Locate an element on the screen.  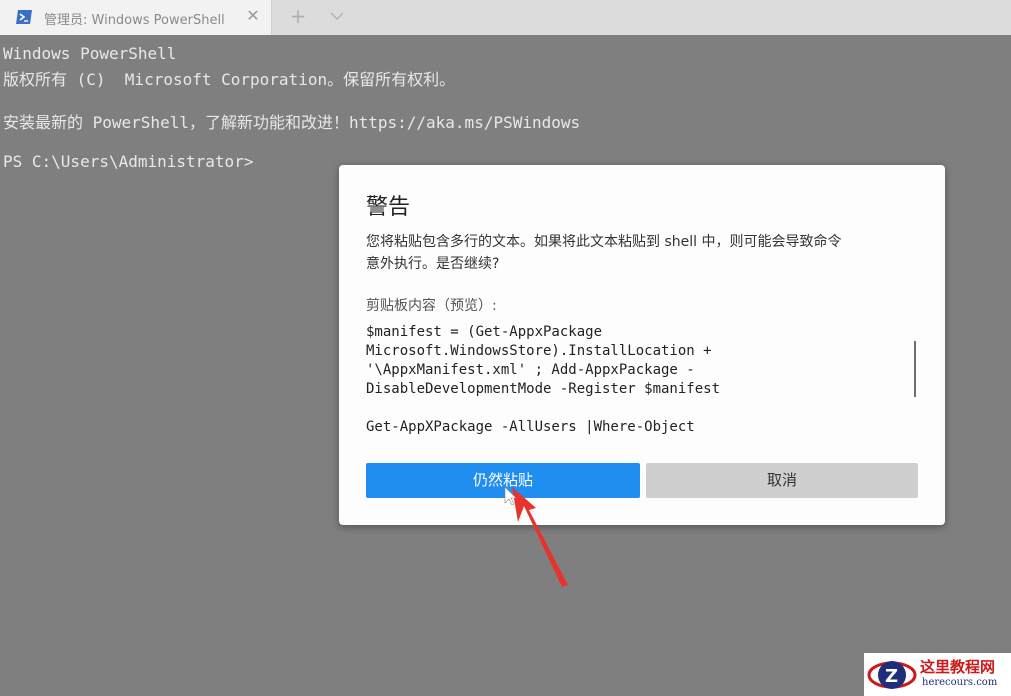
plus-icon: + is located at coordinates (298, 16).